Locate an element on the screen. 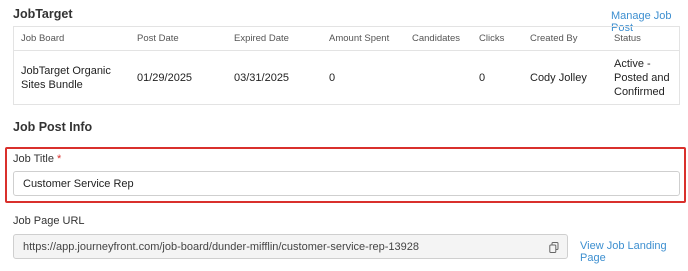  job-post-info-title: Job Post Info is located at coordinates (53, 127).